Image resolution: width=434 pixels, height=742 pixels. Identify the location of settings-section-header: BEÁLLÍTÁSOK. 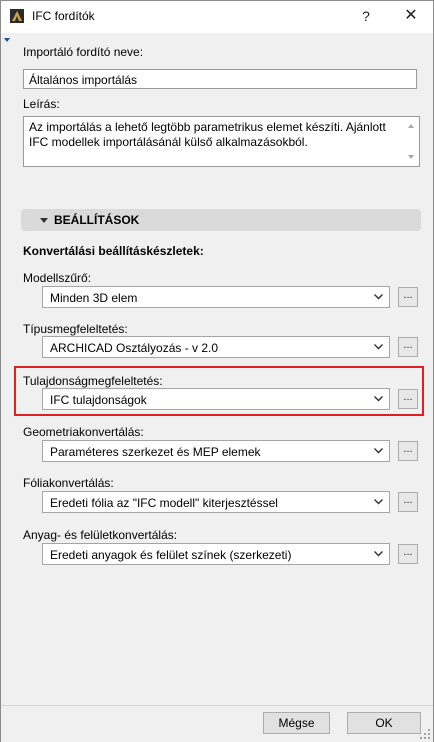
(221, 220).